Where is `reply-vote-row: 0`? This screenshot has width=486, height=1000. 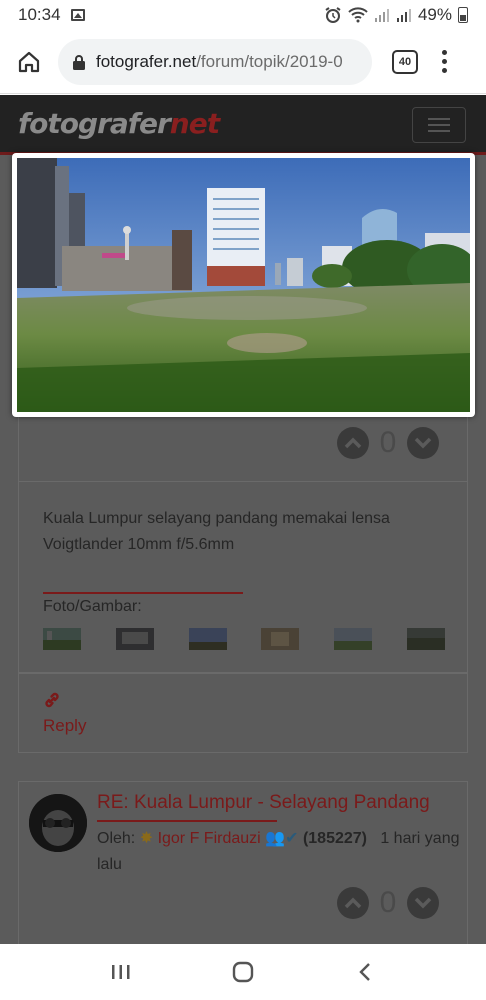
reply-vote-row: 0 is located at coordinates (388, 903).